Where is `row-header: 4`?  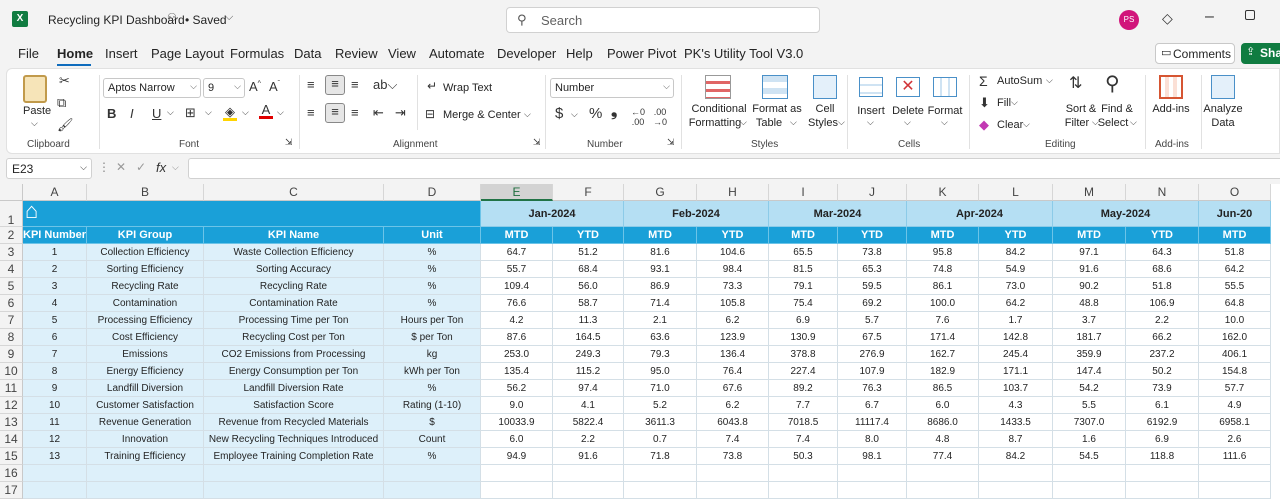 row-header: 4 is located at coordinates (11, 269).